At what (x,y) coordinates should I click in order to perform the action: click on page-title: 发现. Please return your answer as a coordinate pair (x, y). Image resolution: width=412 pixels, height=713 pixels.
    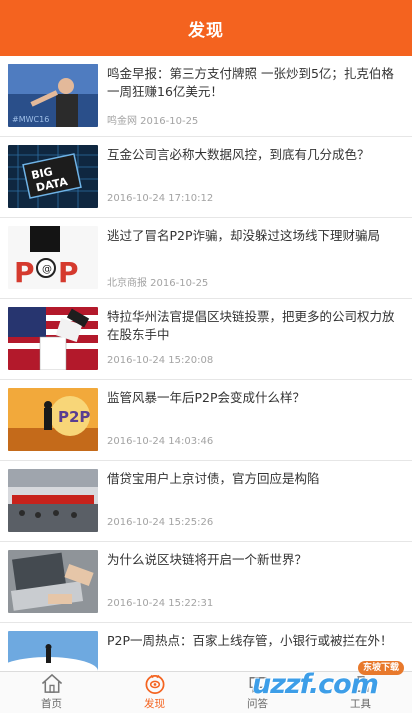
    Looking at the image, I should click on (206, 30).